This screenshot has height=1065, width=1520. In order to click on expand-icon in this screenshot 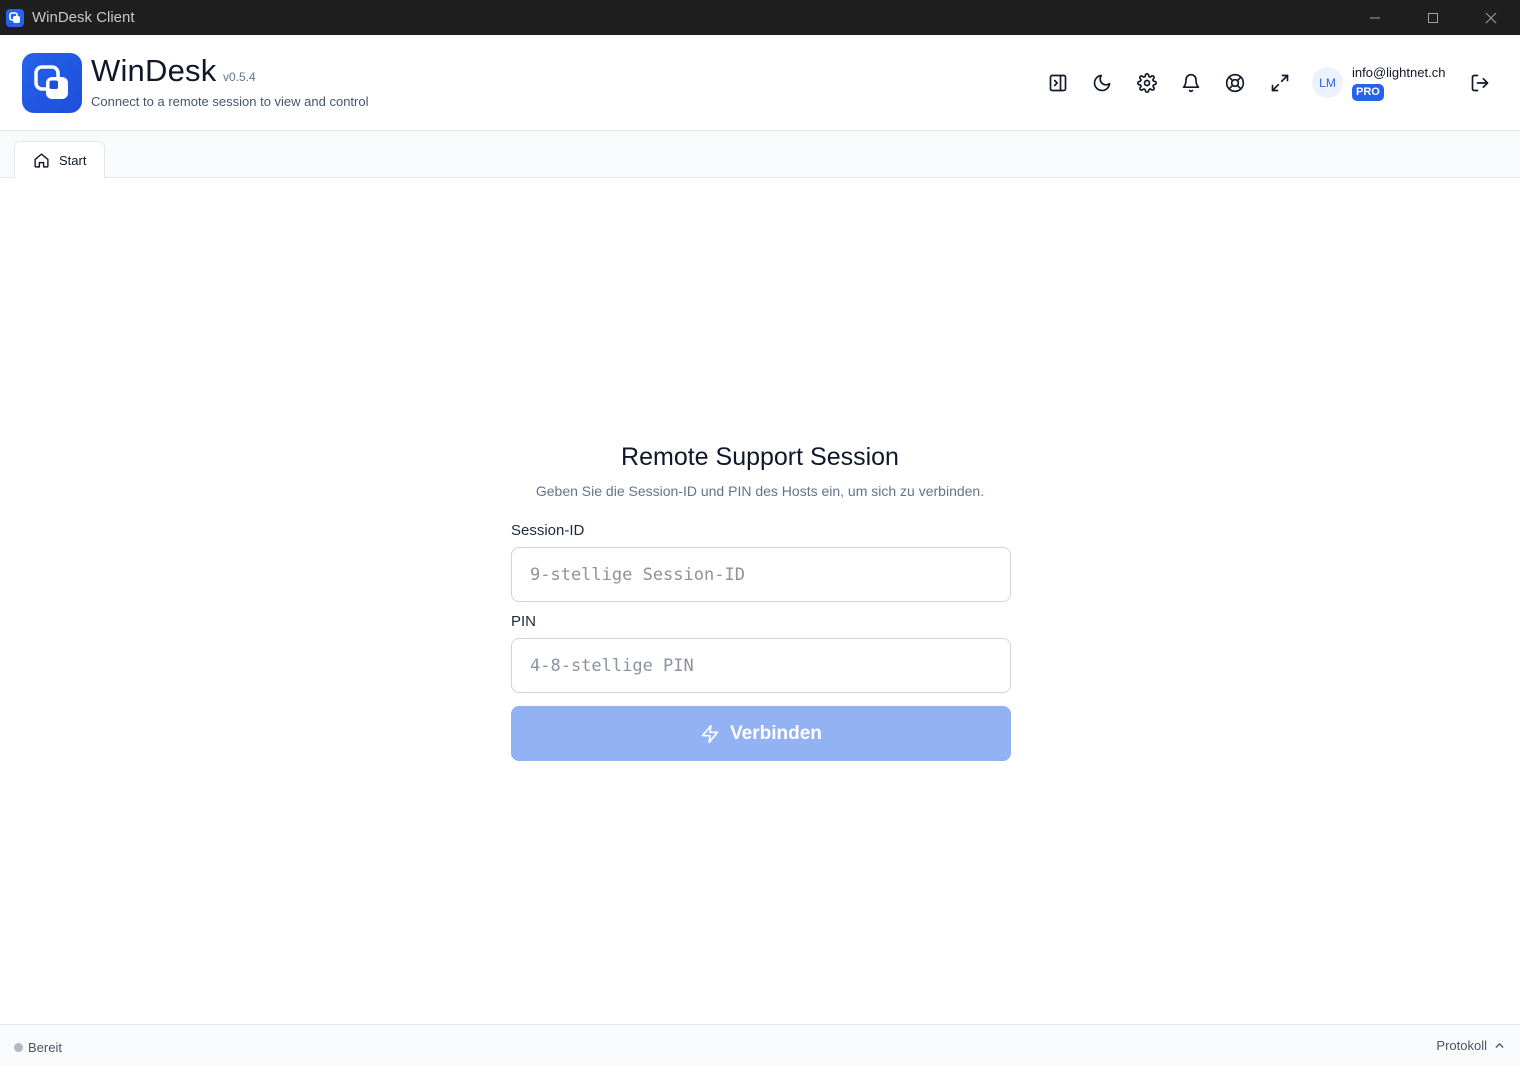, I will do `click(1280, 83)`.